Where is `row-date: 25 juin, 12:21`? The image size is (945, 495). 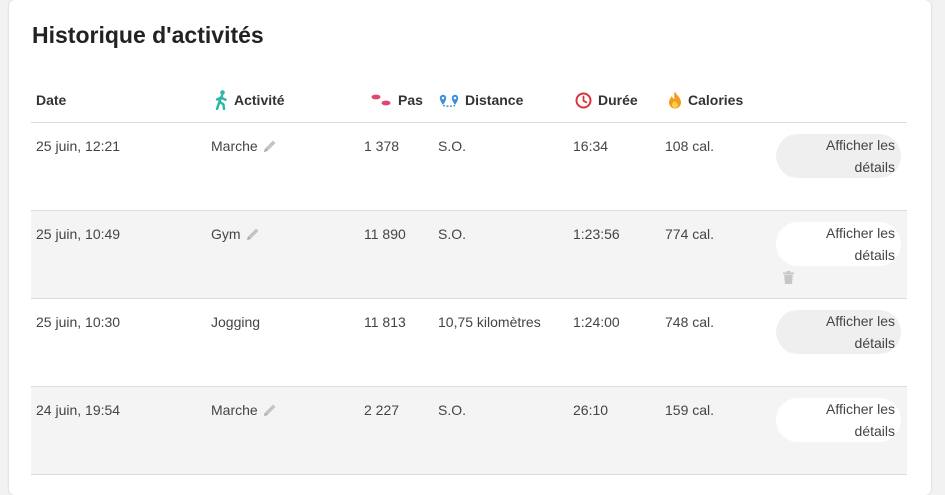 row-date: 25 juin, 12:21 is located at coordinates (78, 146).